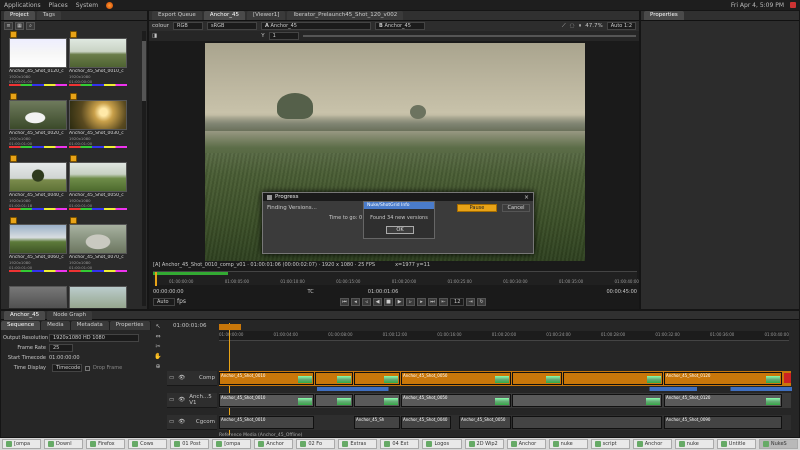  What do you see at coordinates (156, 279) in the screenshot?
I see `playhead-marker-icon` at bounding box center [156, 279].